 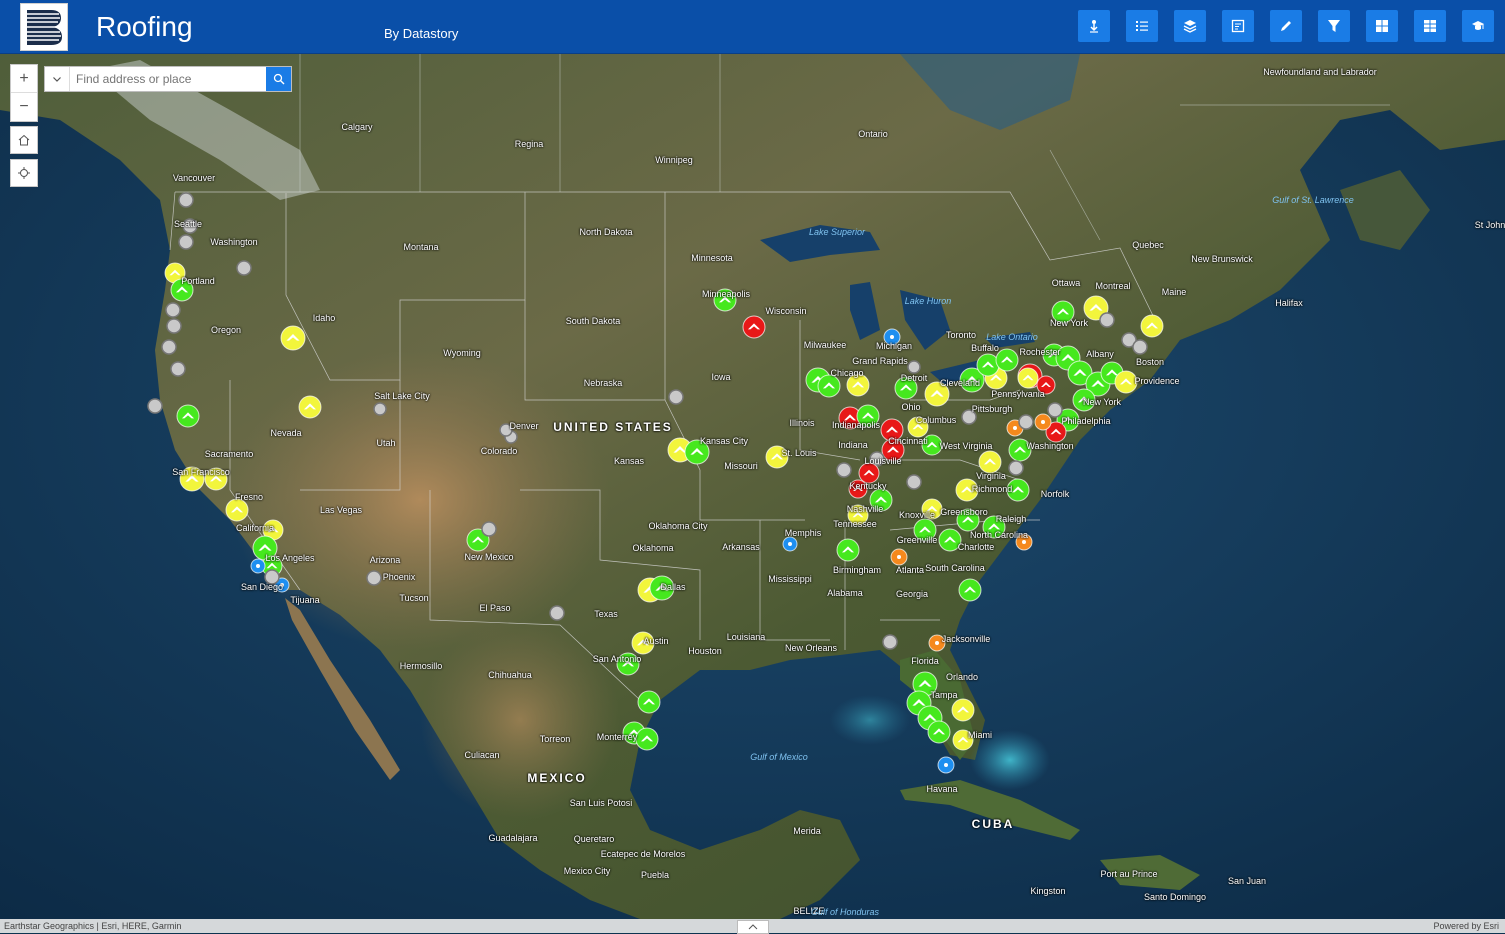 I want to click on place-label: San Diego, so click(x=262, y=587).